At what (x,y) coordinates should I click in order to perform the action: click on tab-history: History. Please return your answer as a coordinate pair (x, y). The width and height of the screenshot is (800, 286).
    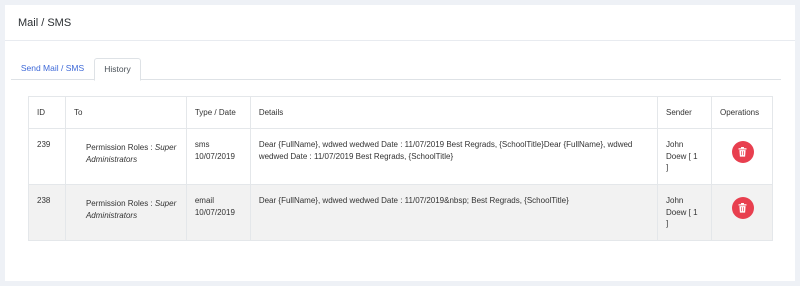
    Looking at the image, I should click on (117, 69).